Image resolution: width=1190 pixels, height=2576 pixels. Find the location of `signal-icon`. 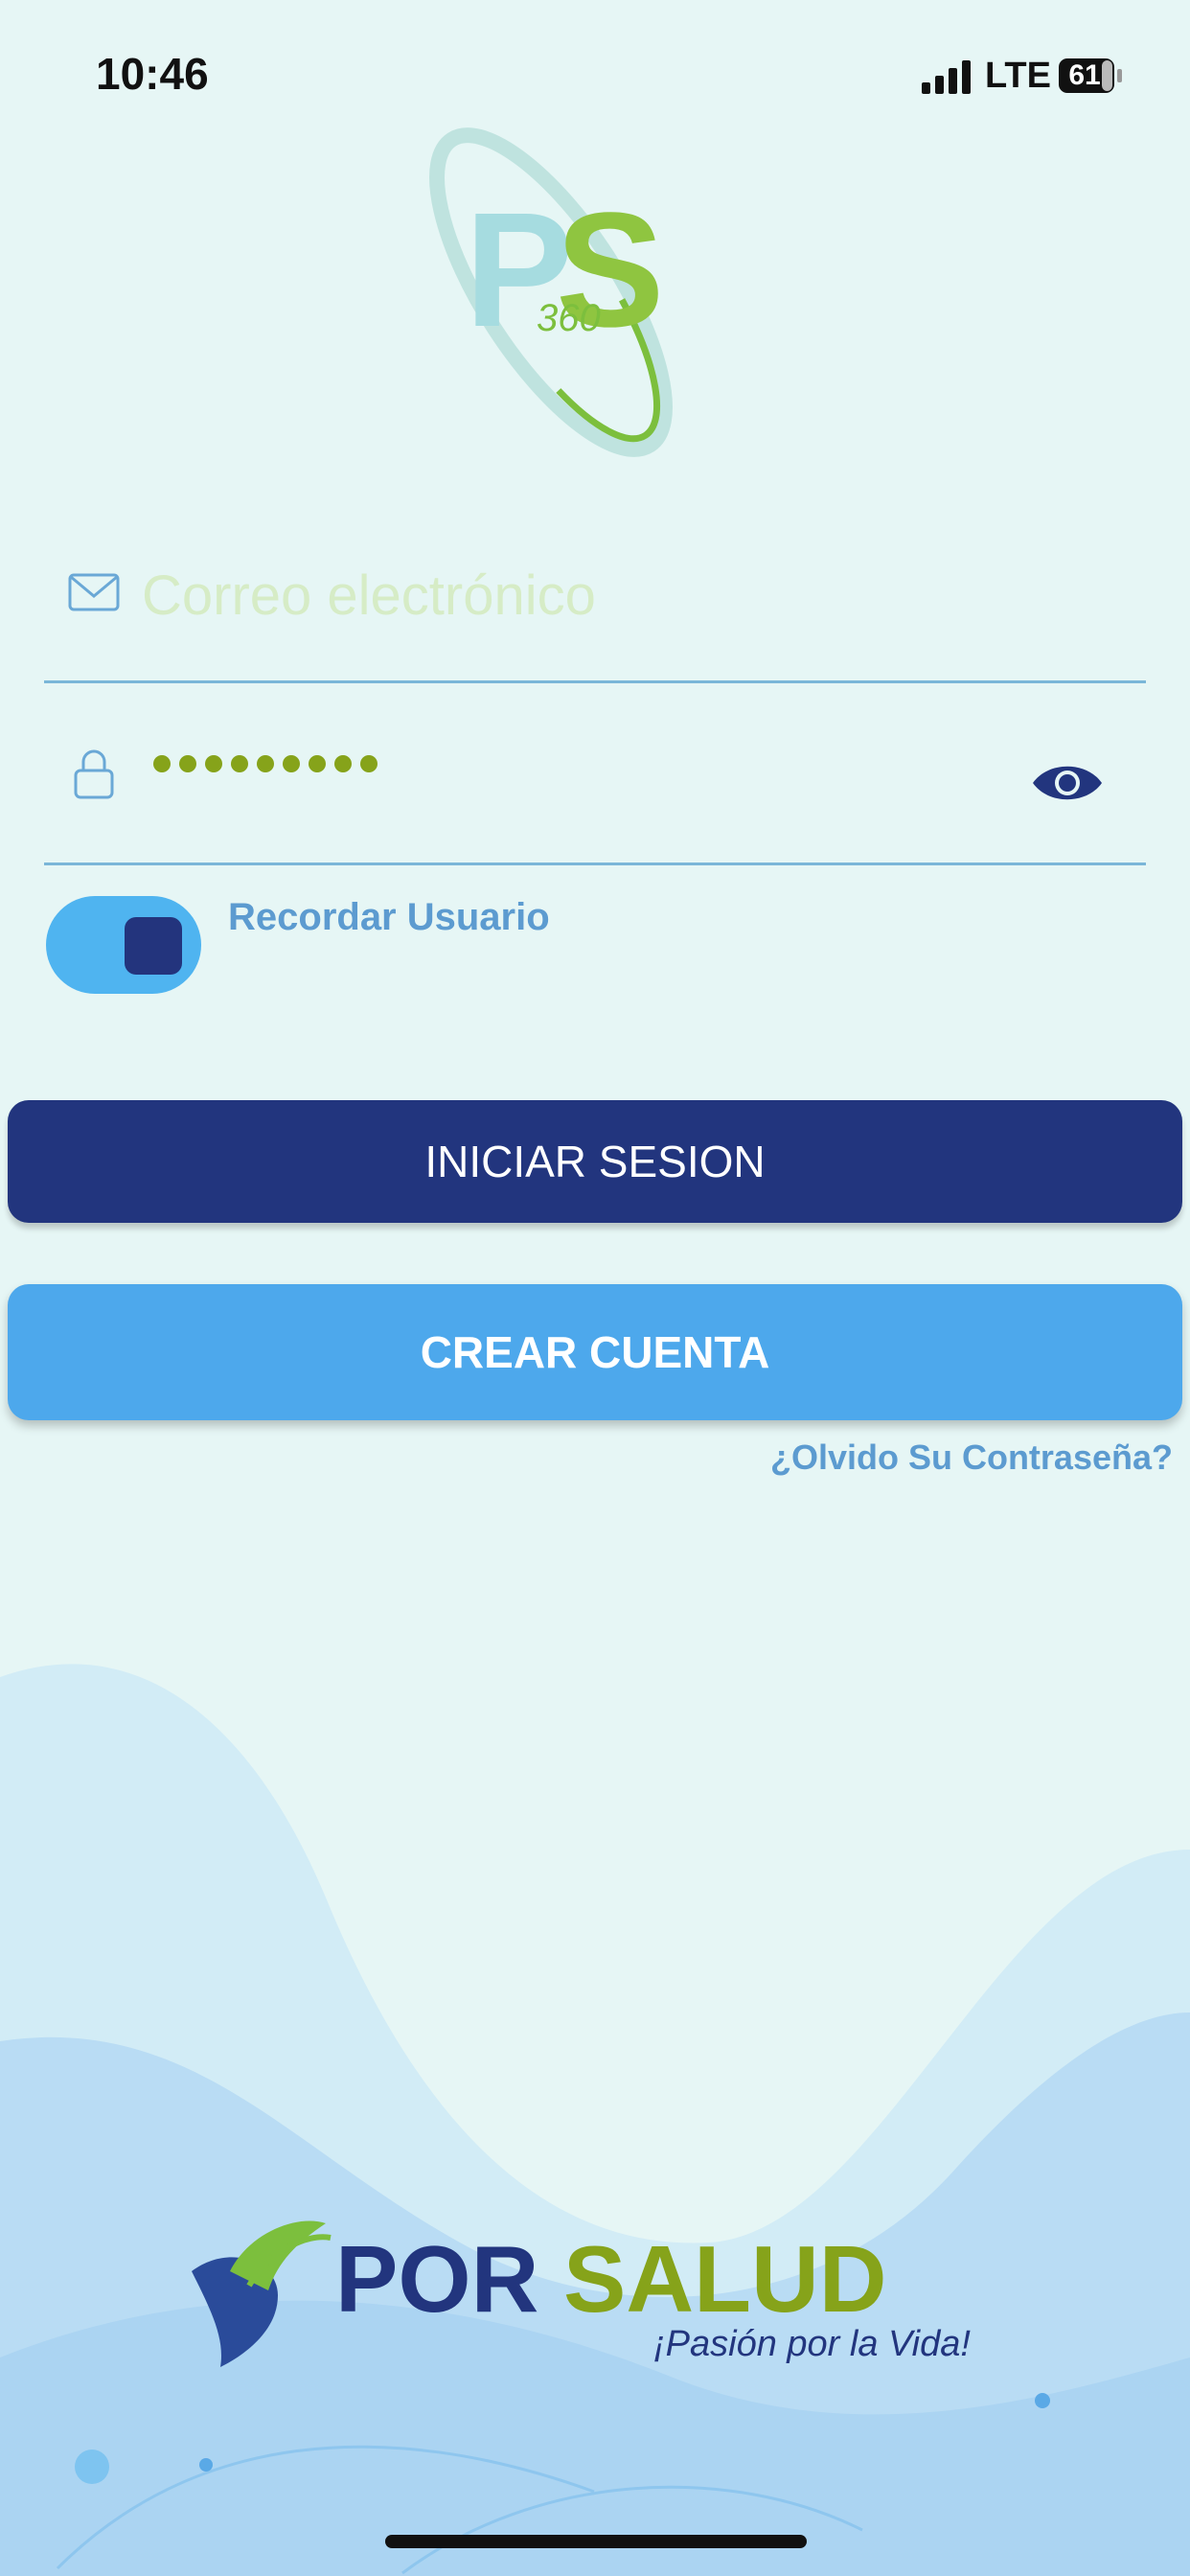

signal-icon is located at coordinates (947, 77).